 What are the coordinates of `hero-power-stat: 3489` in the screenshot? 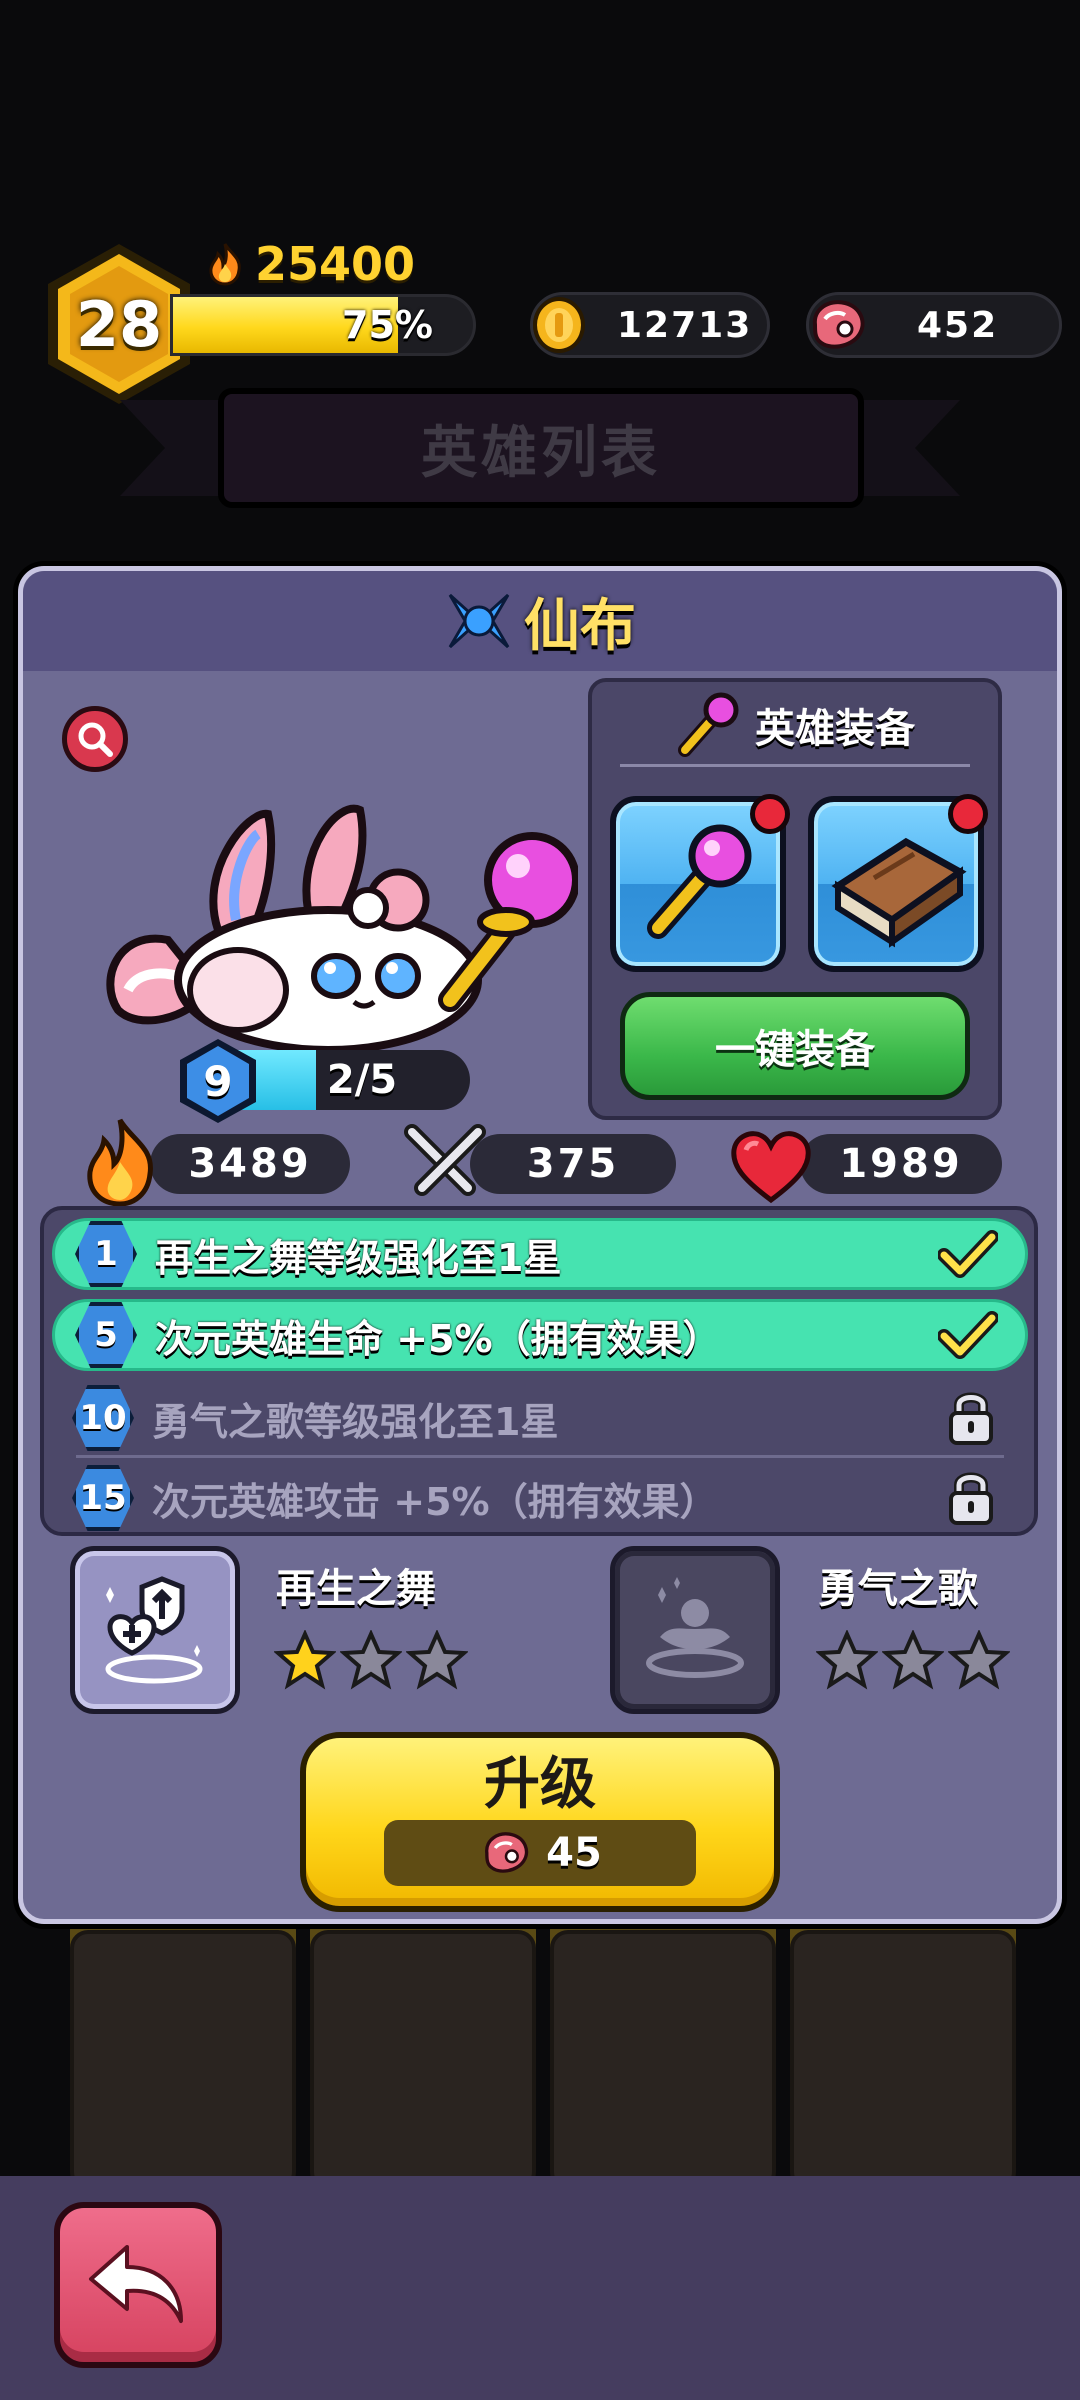 It's located at (250, 1164).